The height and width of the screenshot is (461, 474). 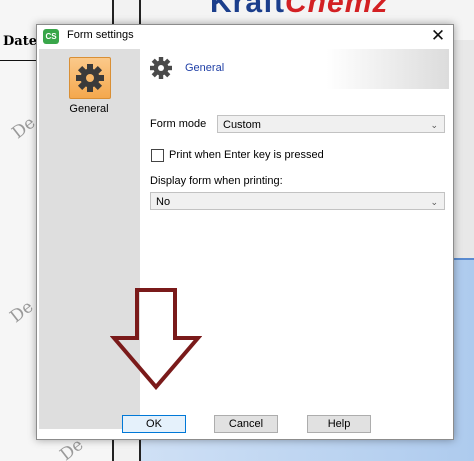 What do you see at coordinates (154, 424) in the screenshot?
I see `ok-button: OK` at bounding box center [154, 424].